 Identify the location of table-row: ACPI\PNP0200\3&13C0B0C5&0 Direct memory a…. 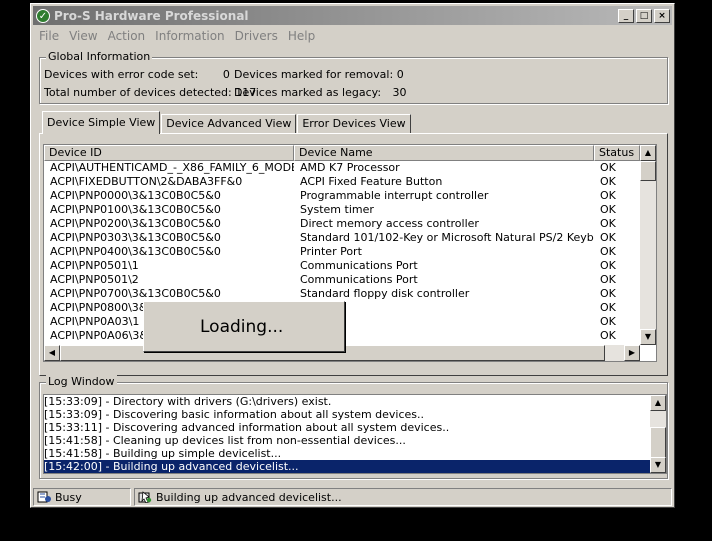
(350, 224).